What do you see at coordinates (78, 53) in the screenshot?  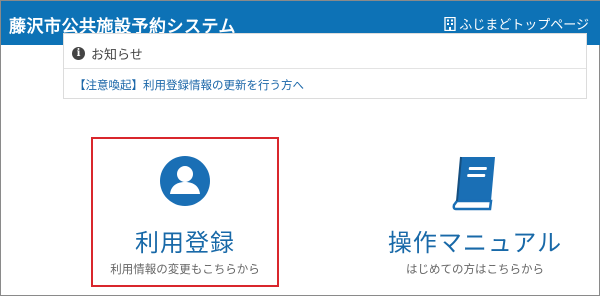 I see `info-icon: i` at bounding box center [78, 53].